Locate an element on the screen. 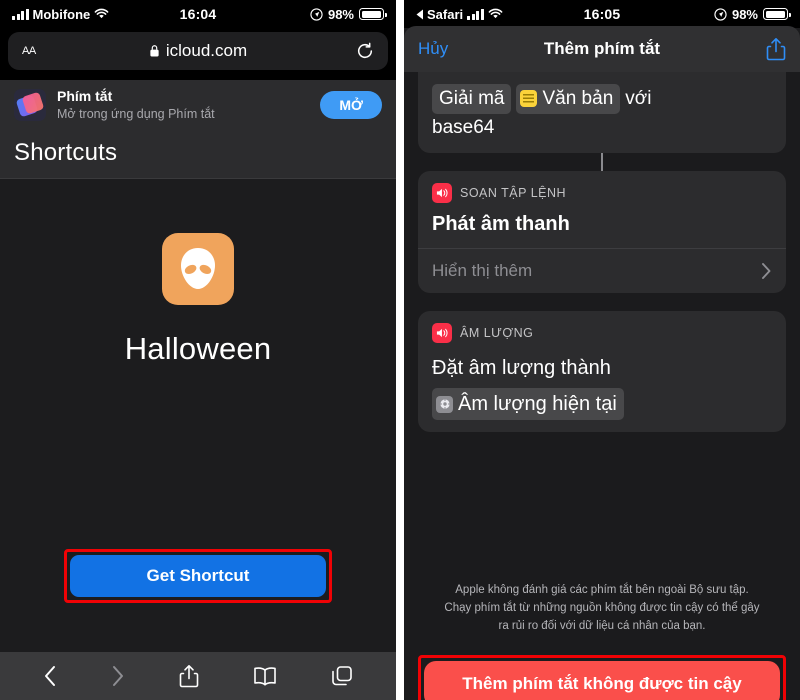 Image resolution: width=800 pixels, height=700 pixels. sheet-title: Thêm phím tắt is located at coordinates (602, 48).